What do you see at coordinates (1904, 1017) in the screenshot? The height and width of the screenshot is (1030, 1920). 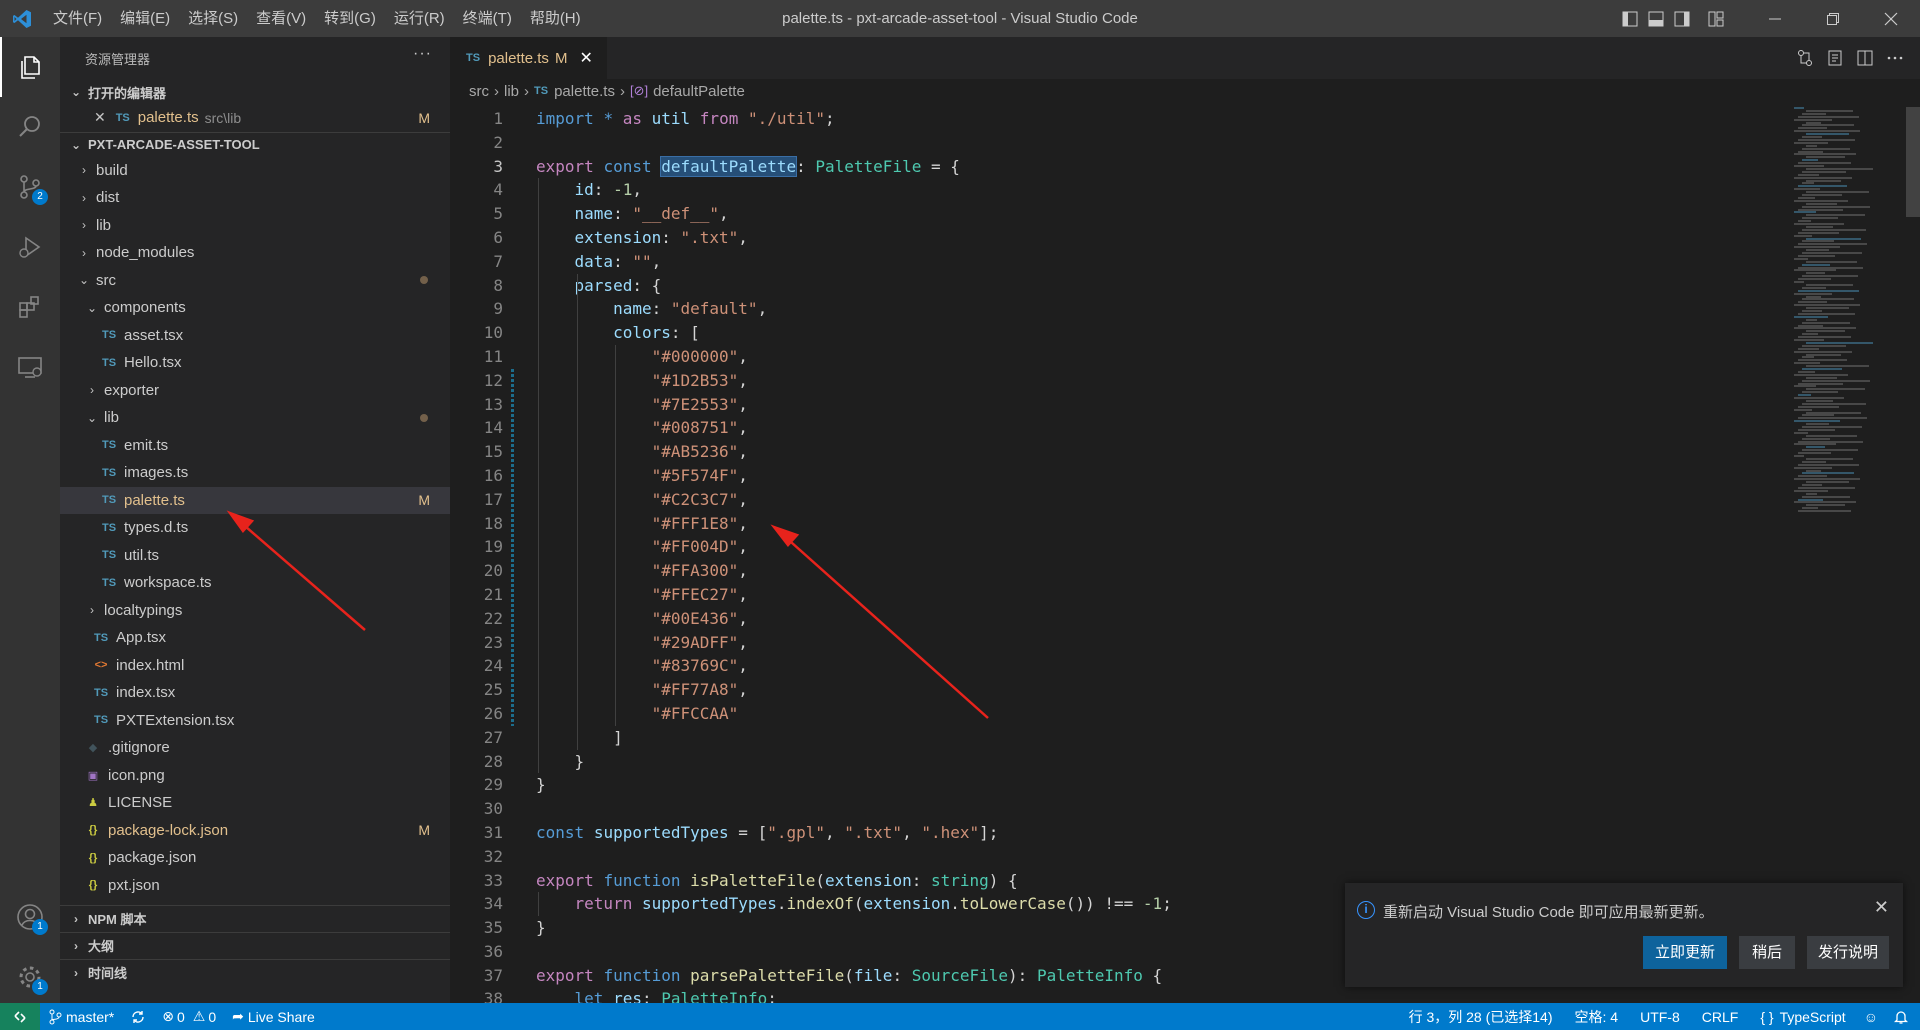 I see `notifications-bell-icon` at bounding box center [1904, 1017].